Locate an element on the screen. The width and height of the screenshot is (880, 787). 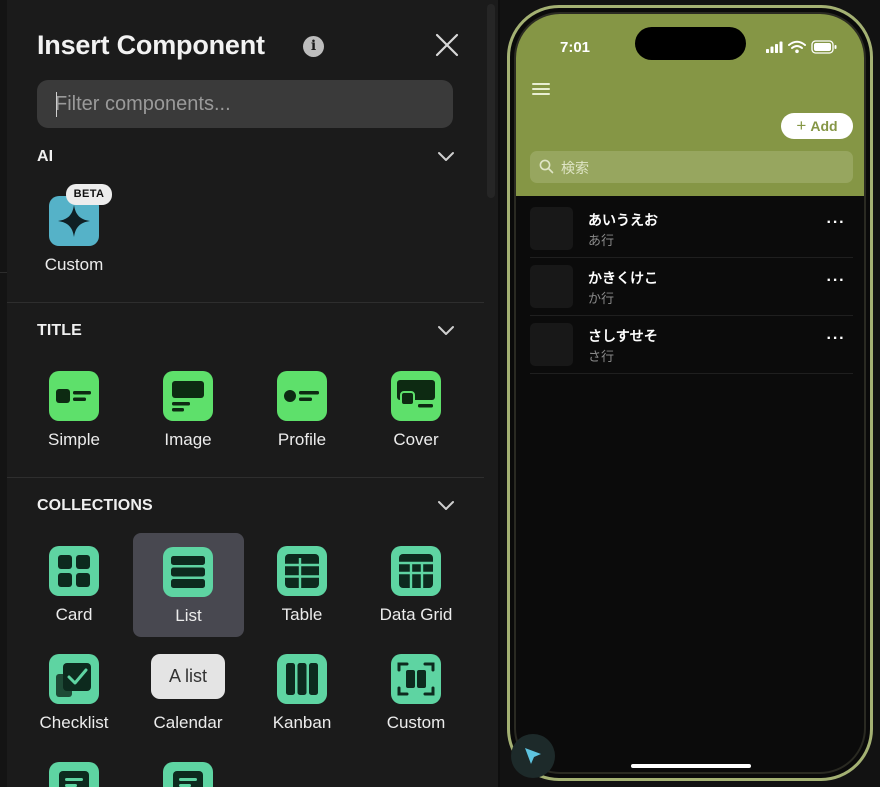
filter-components-input is located at coordinates (245, 104).